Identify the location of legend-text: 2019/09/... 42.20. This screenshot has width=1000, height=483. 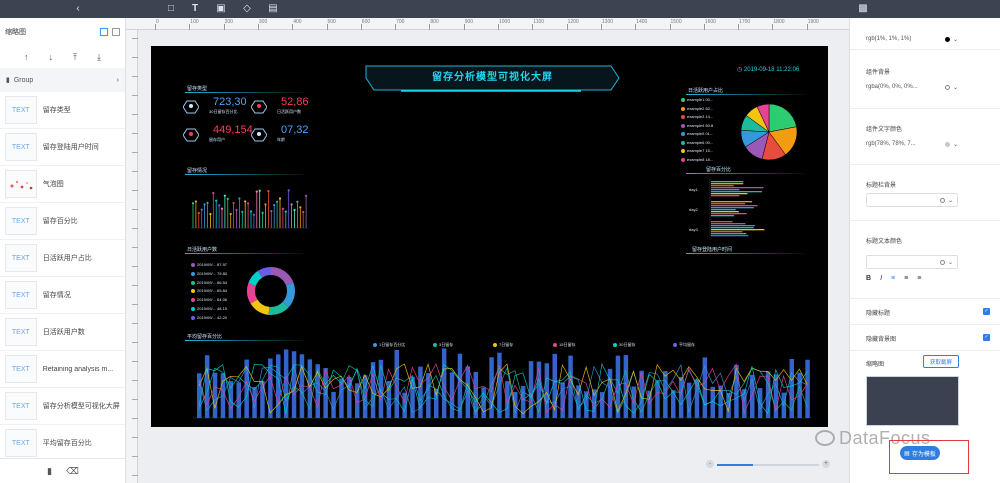
(212, 317).